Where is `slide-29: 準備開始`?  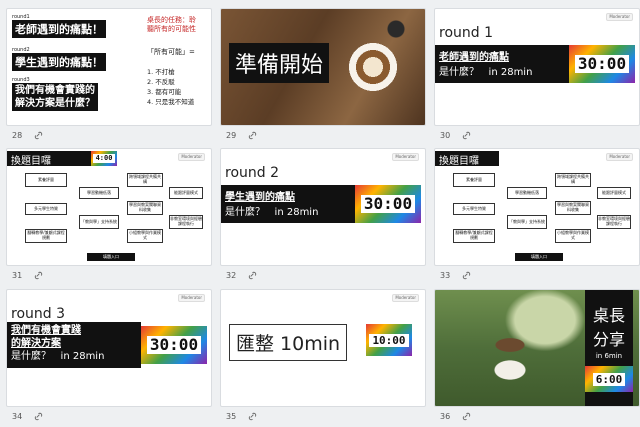 slide-29: 準備開始 is located at coordinates (323, 67).